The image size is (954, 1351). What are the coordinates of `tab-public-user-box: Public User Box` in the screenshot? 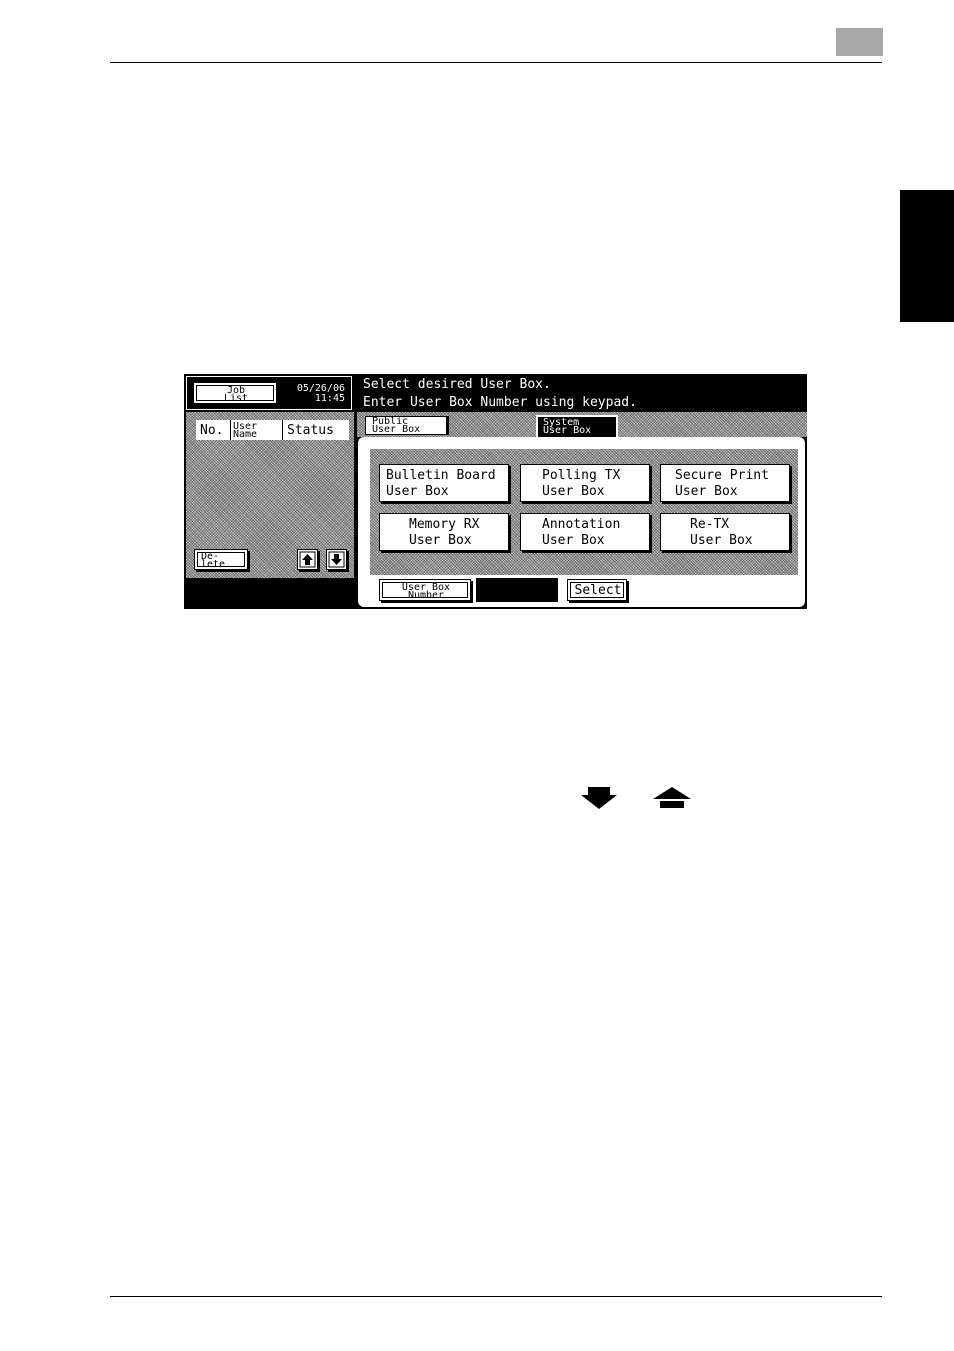 It's located at (406, 425).